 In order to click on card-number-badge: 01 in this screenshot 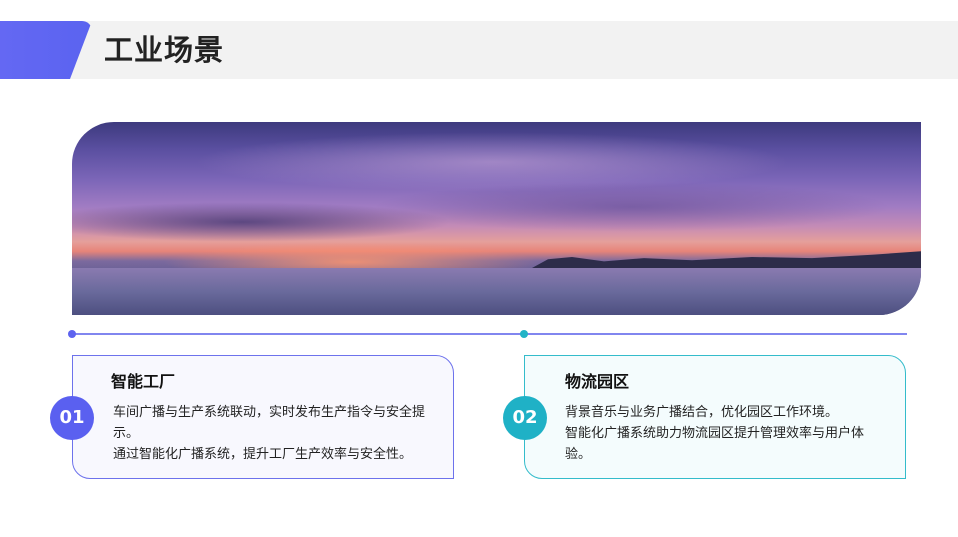, I will do `click(72, 418)`.